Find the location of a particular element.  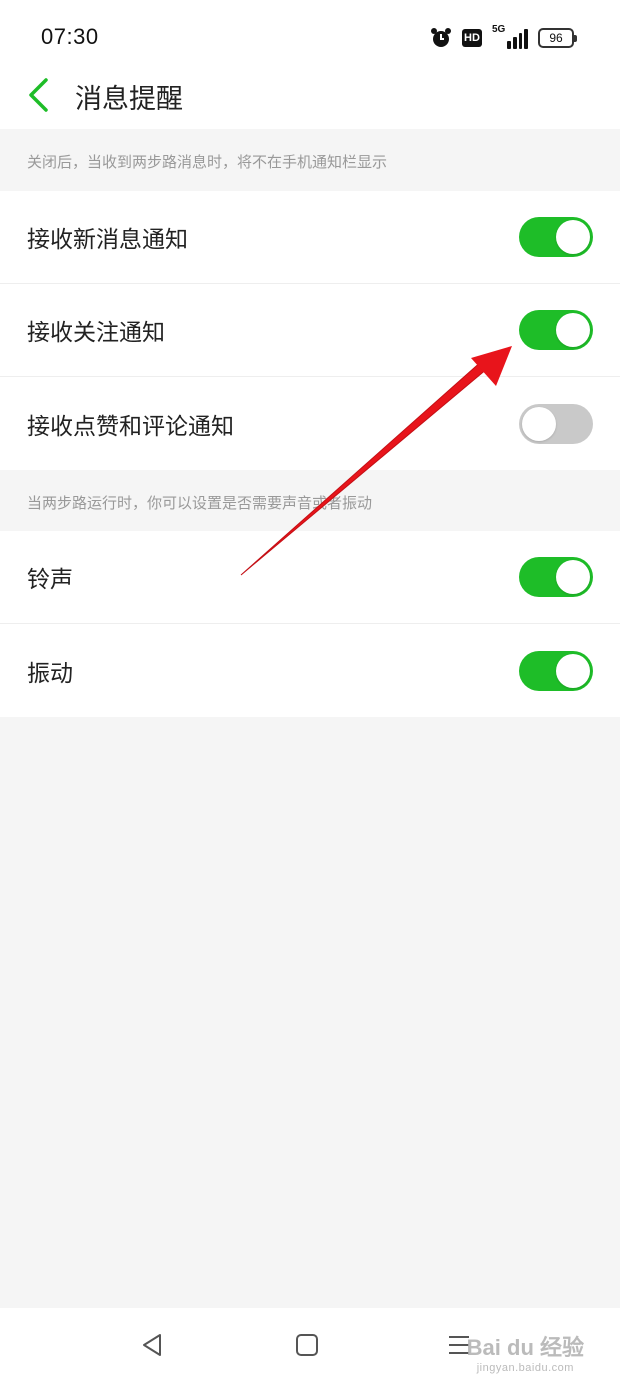

section-caption-notifications: 关闭后，当收到两步路消息时，将不在手机通知栏显示 is located at coordinates (207, 162).